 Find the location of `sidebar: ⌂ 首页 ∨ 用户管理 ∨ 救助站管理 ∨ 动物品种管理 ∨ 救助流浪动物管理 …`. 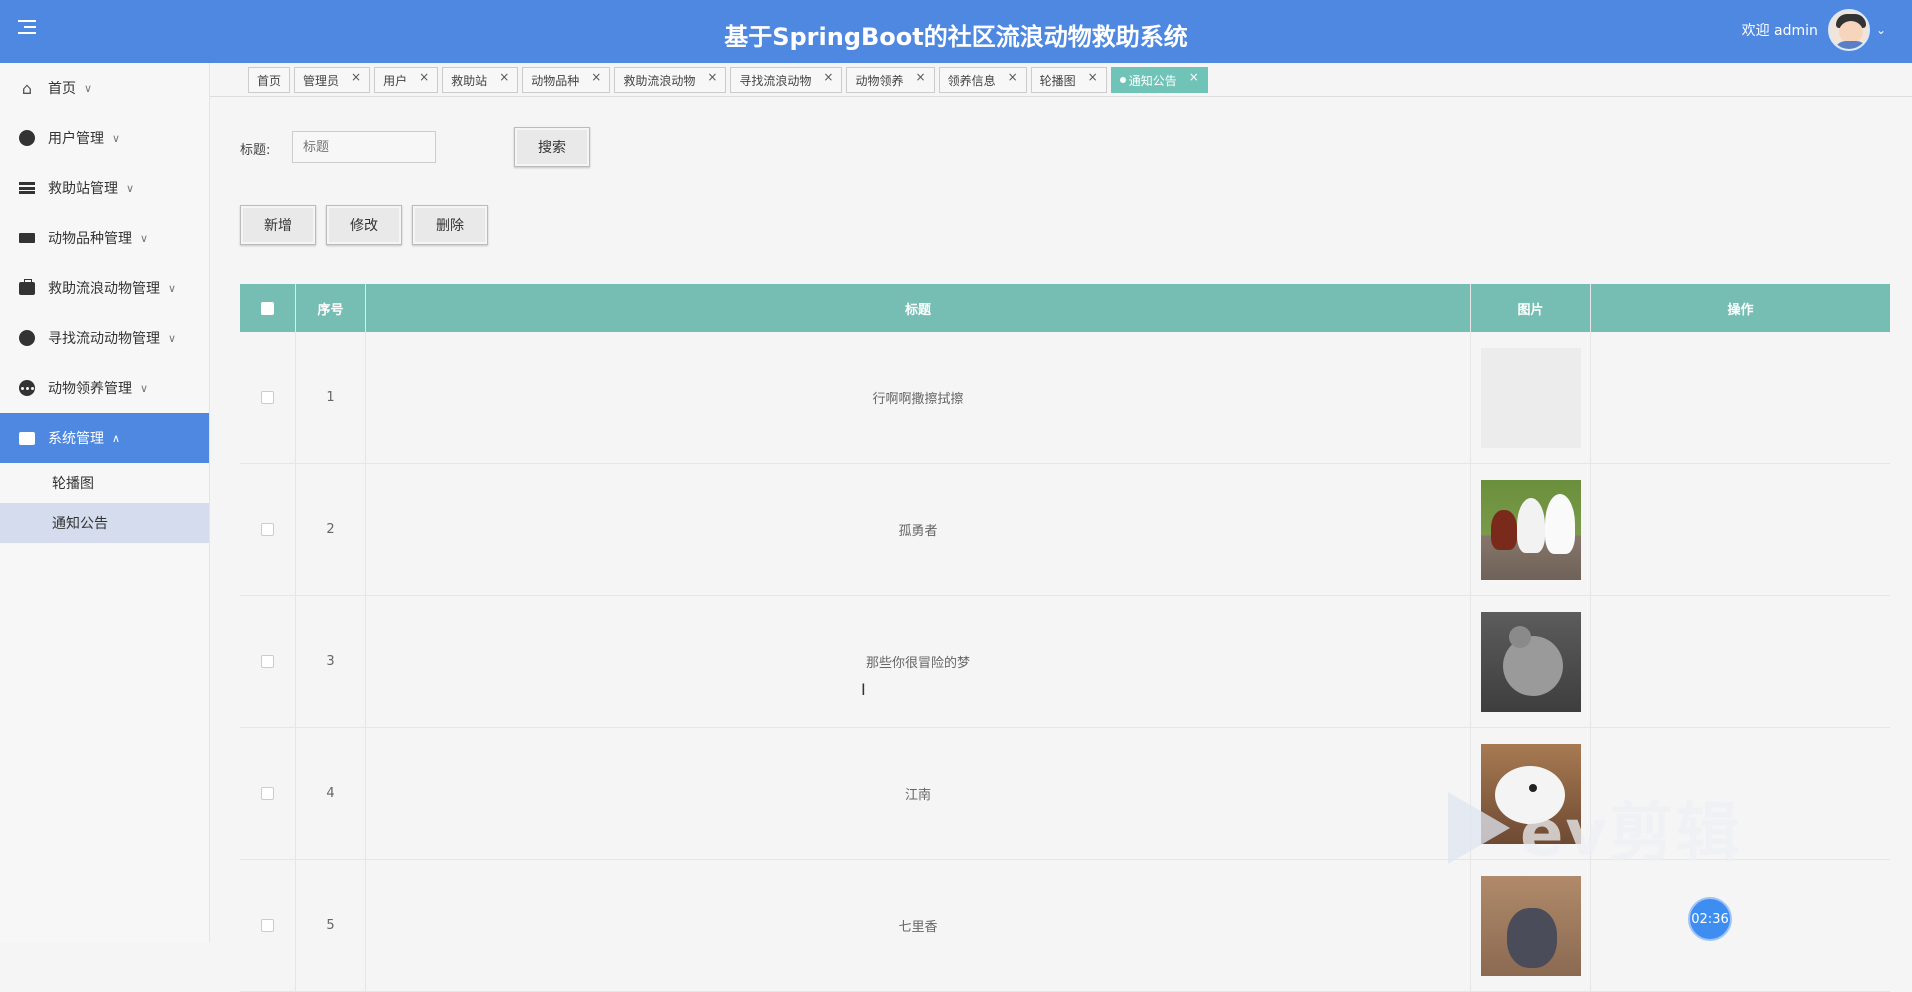

sidebar: ⌂ 首页 ∨ 用户管理 ∨ 救助站管理 ∨ 动物品种管理 ∨ 救助流浪动物管理 … is located at coordinates (105, 502).